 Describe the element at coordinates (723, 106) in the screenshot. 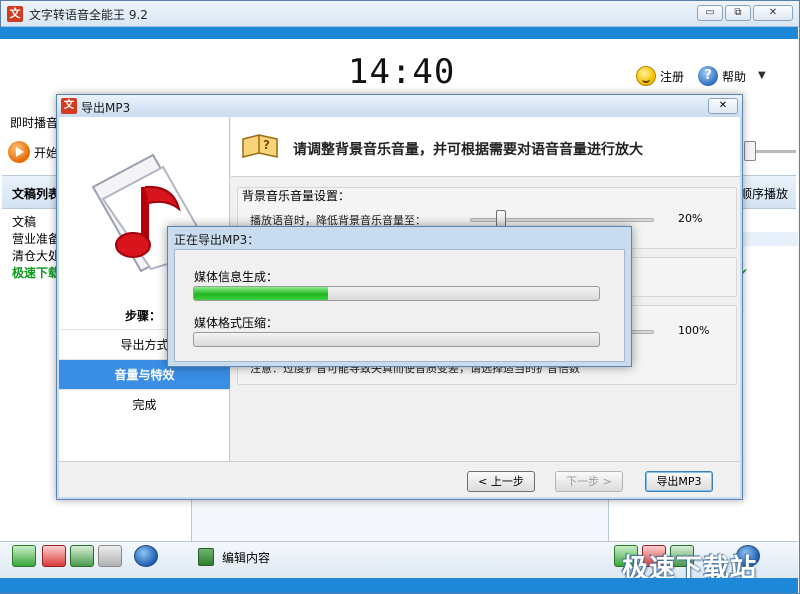

I see `dialog-close-button: ✕` at that location.